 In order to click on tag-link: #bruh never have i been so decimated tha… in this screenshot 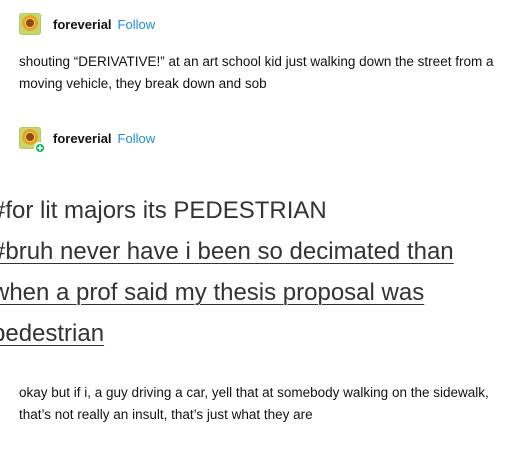, I will do `click(256, 251)`.